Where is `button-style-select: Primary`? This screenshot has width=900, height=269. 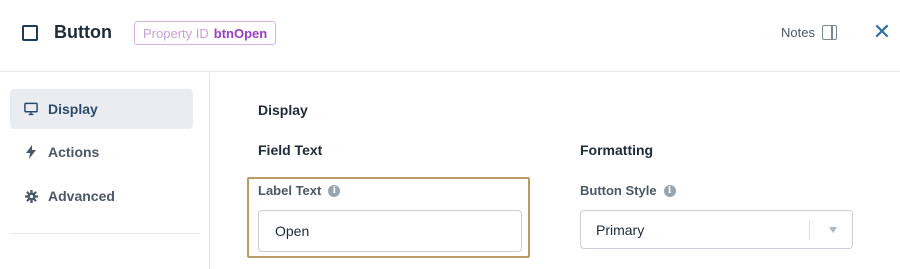 button-style-select: Primary is located at coordinates (716, 229).